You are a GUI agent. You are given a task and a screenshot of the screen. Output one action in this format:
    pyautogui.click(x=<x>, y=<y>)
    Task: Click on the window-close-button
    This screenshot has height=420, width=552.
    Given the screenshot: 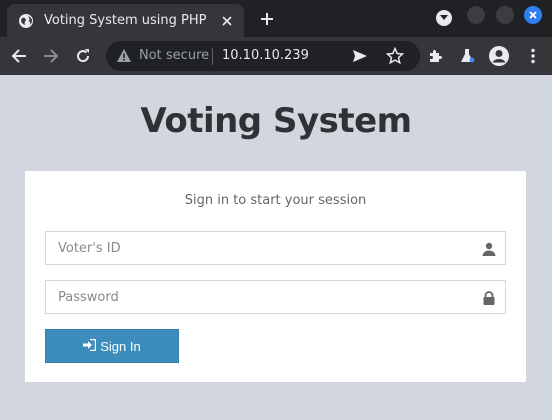 What is the action you would take?
    pyautogui.click(x=533, y=15)
    